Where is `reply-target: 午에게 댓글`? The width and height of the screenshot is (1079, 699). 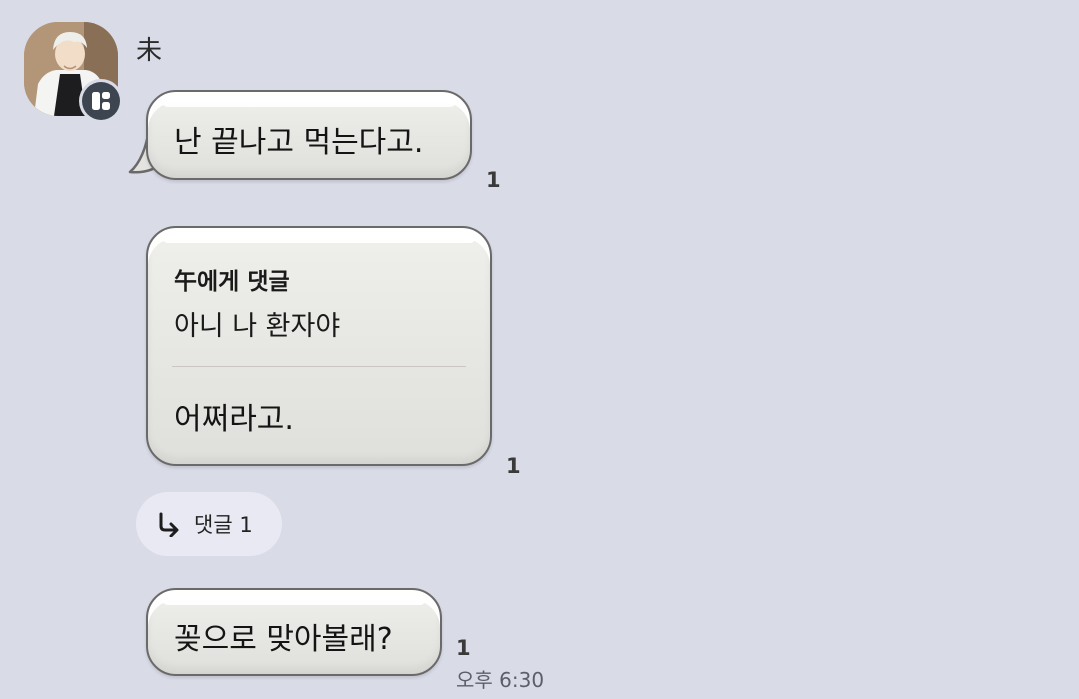
reply-target: 午에게 댓글 is located at coordinates (232, 282).